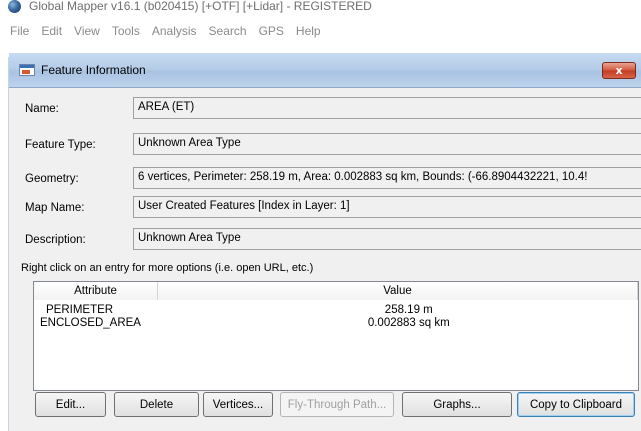  I want to click on attribute-list-header: Attribute Value, so click(336, 291).